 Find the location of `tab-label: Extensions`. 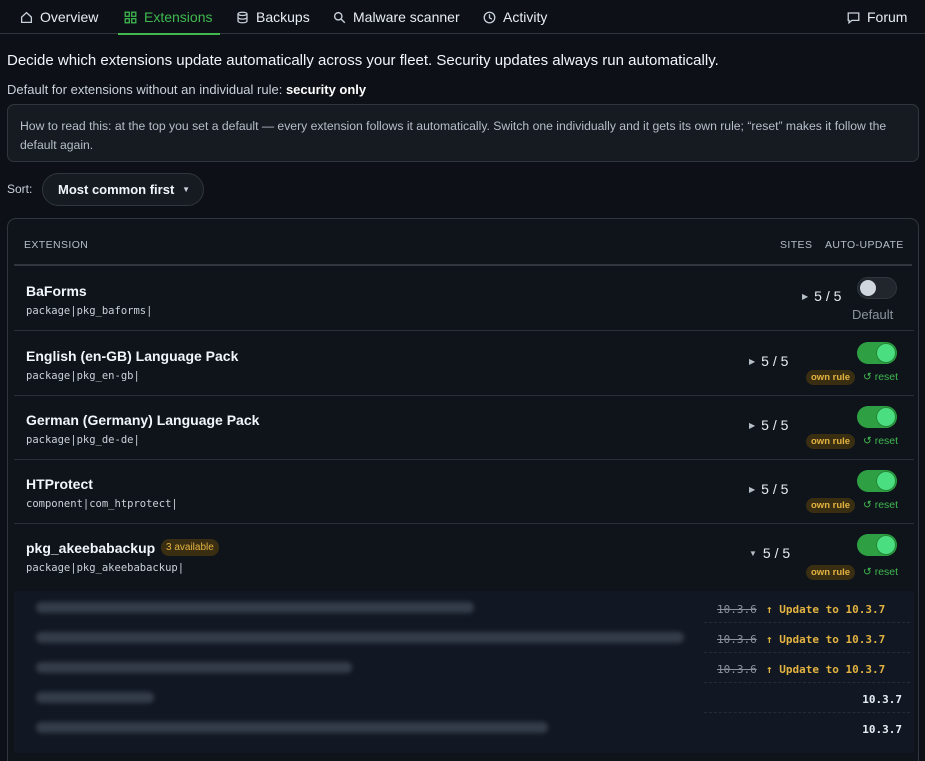

tab-label: Extensions is located at coordinates (178, 17).